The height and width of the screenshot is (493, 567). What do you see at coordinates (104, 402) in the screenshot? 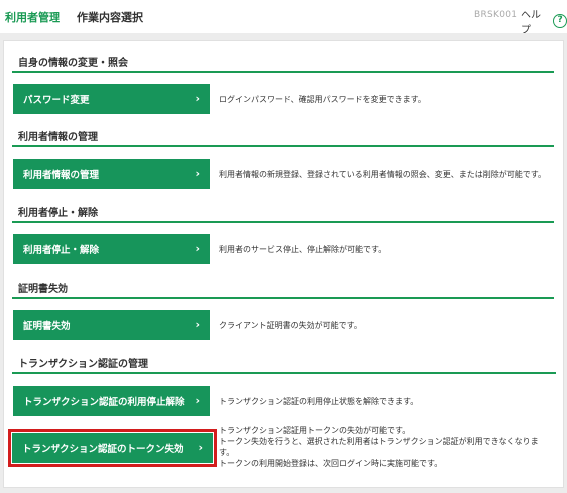
I see `transaction-auth-unsuspend-label: トランザクション認証の利用停止解除` at bounding box center [104, 402].